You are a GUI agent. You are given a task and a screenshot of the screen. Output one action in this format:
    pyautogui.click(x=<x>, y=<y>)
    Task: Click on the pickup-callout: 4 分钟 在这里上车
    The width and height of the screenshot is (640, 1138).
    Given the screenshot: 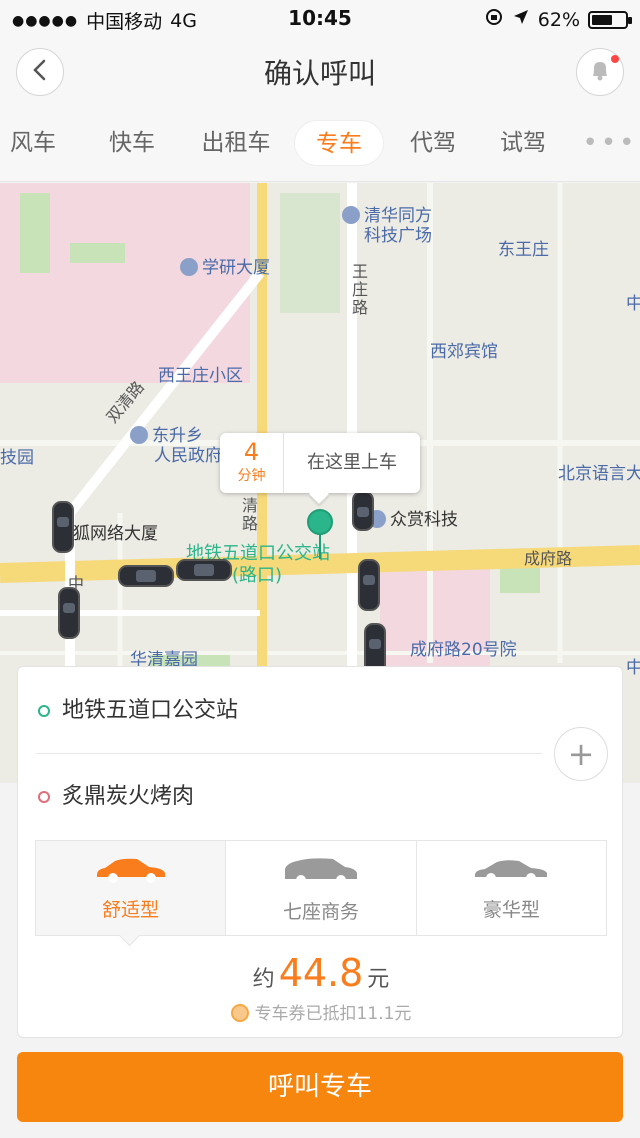 What is the action you would take?
    pyautogui.click(x=320, y=463)
    